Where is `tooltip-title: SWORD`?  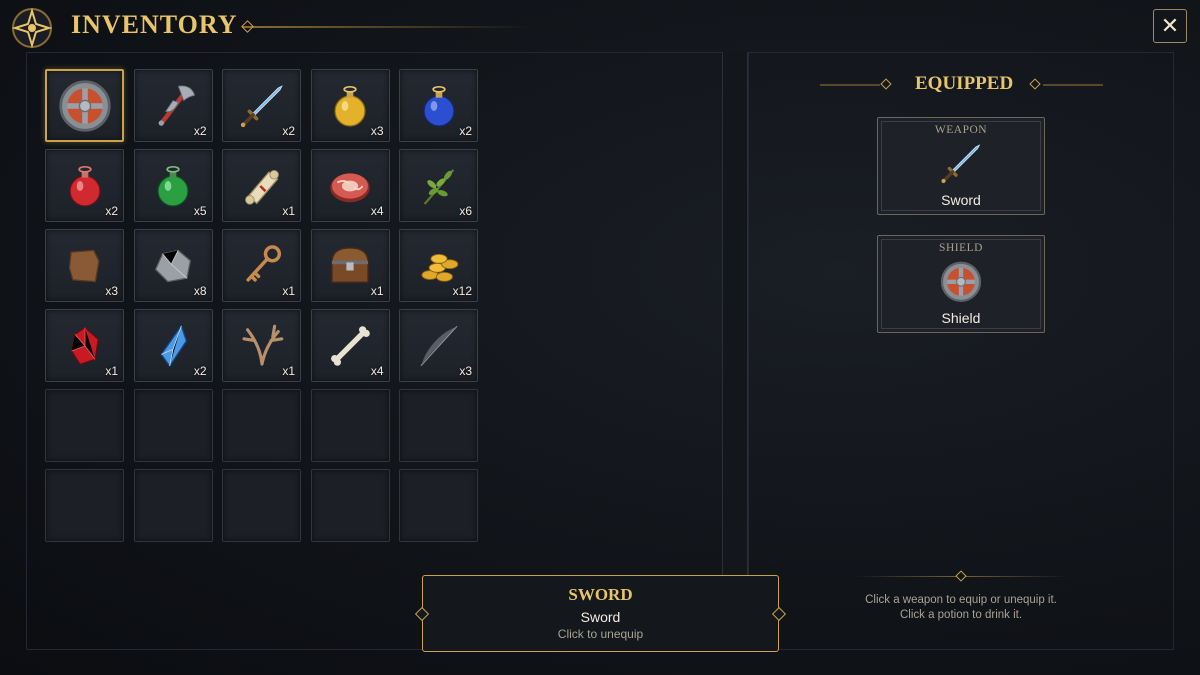 tooltip-title: SWORD is located at coordinates (600, 594).